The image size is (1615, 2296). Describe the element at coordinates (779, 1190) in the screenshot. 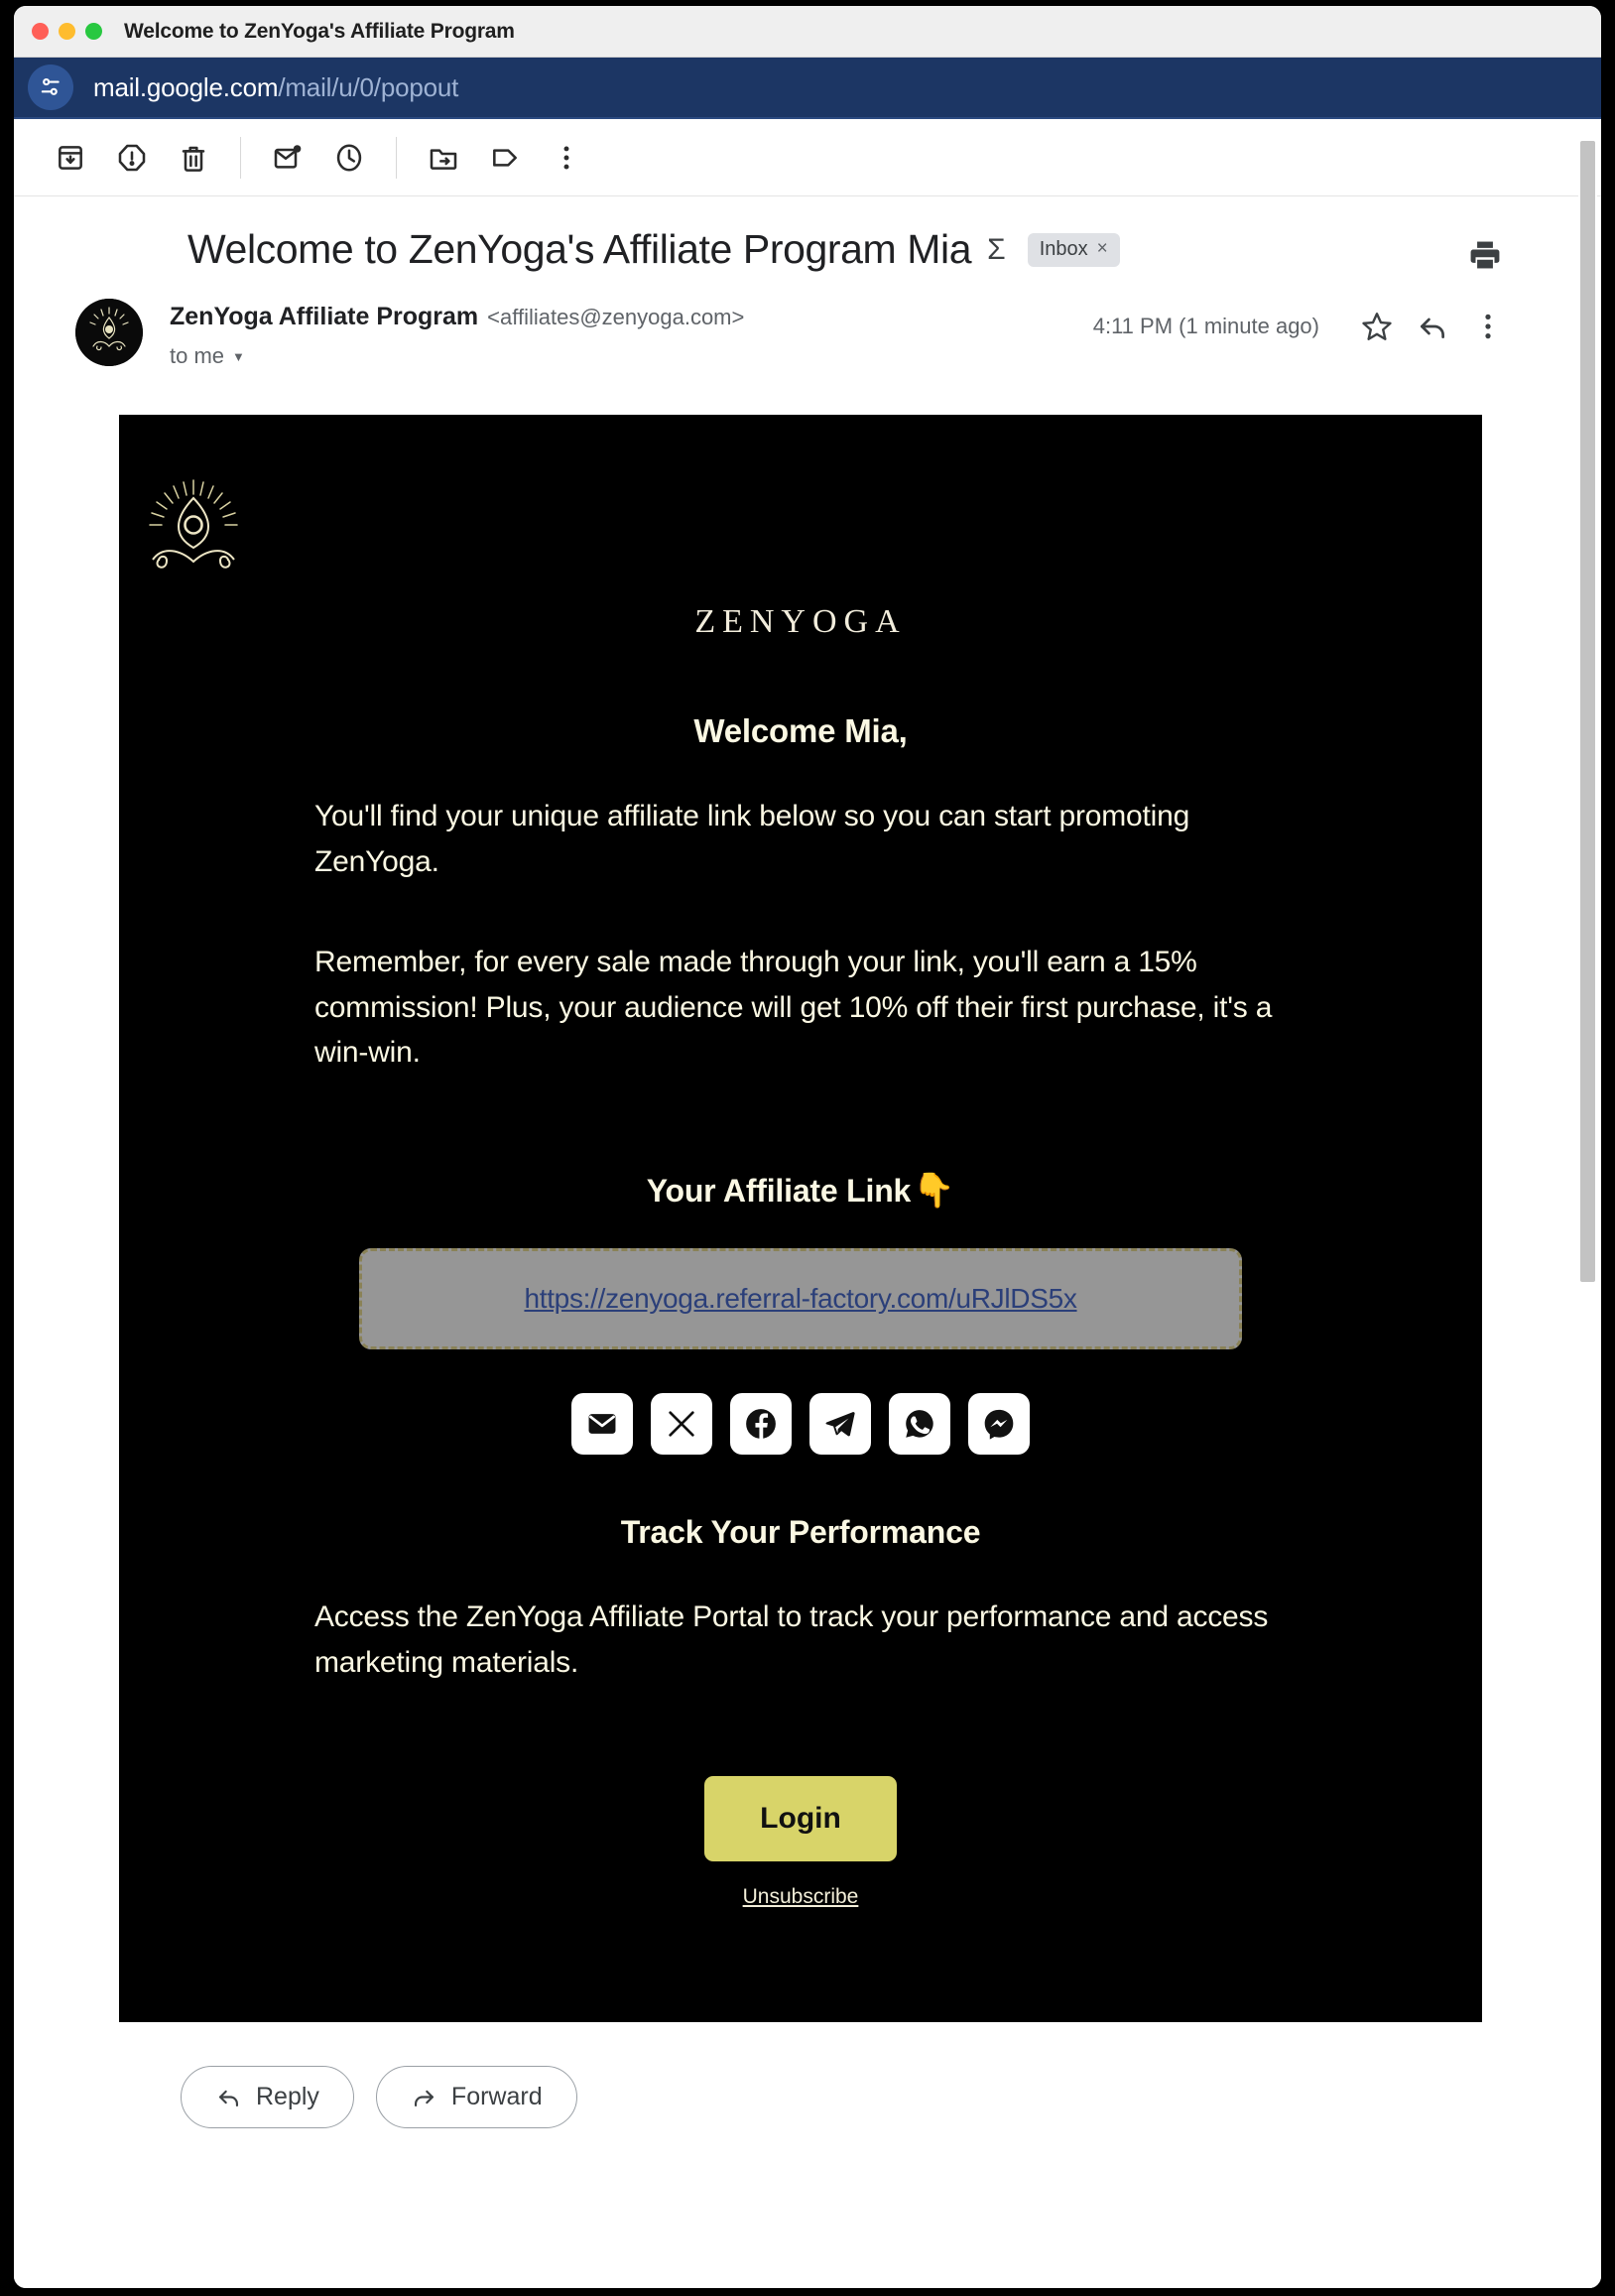

I see `affiliate-link-heading-text: Your Affiliate Link` at that location.